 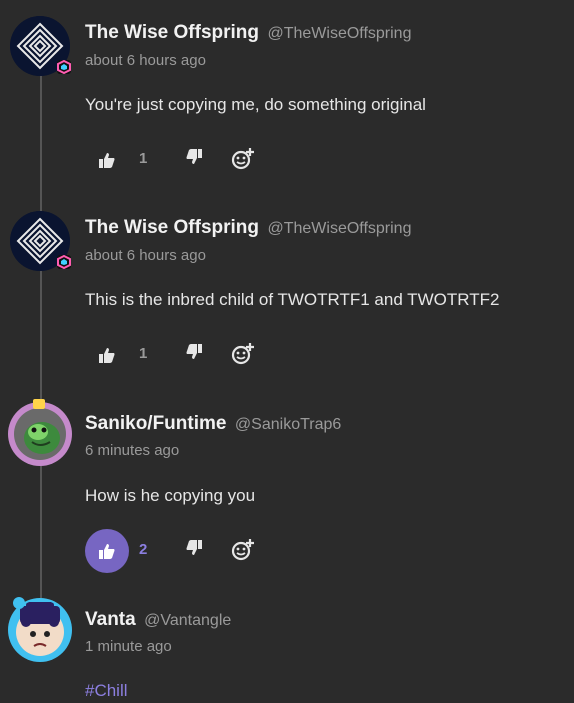 I want to click on thread-line, so click(x=41, y=340).